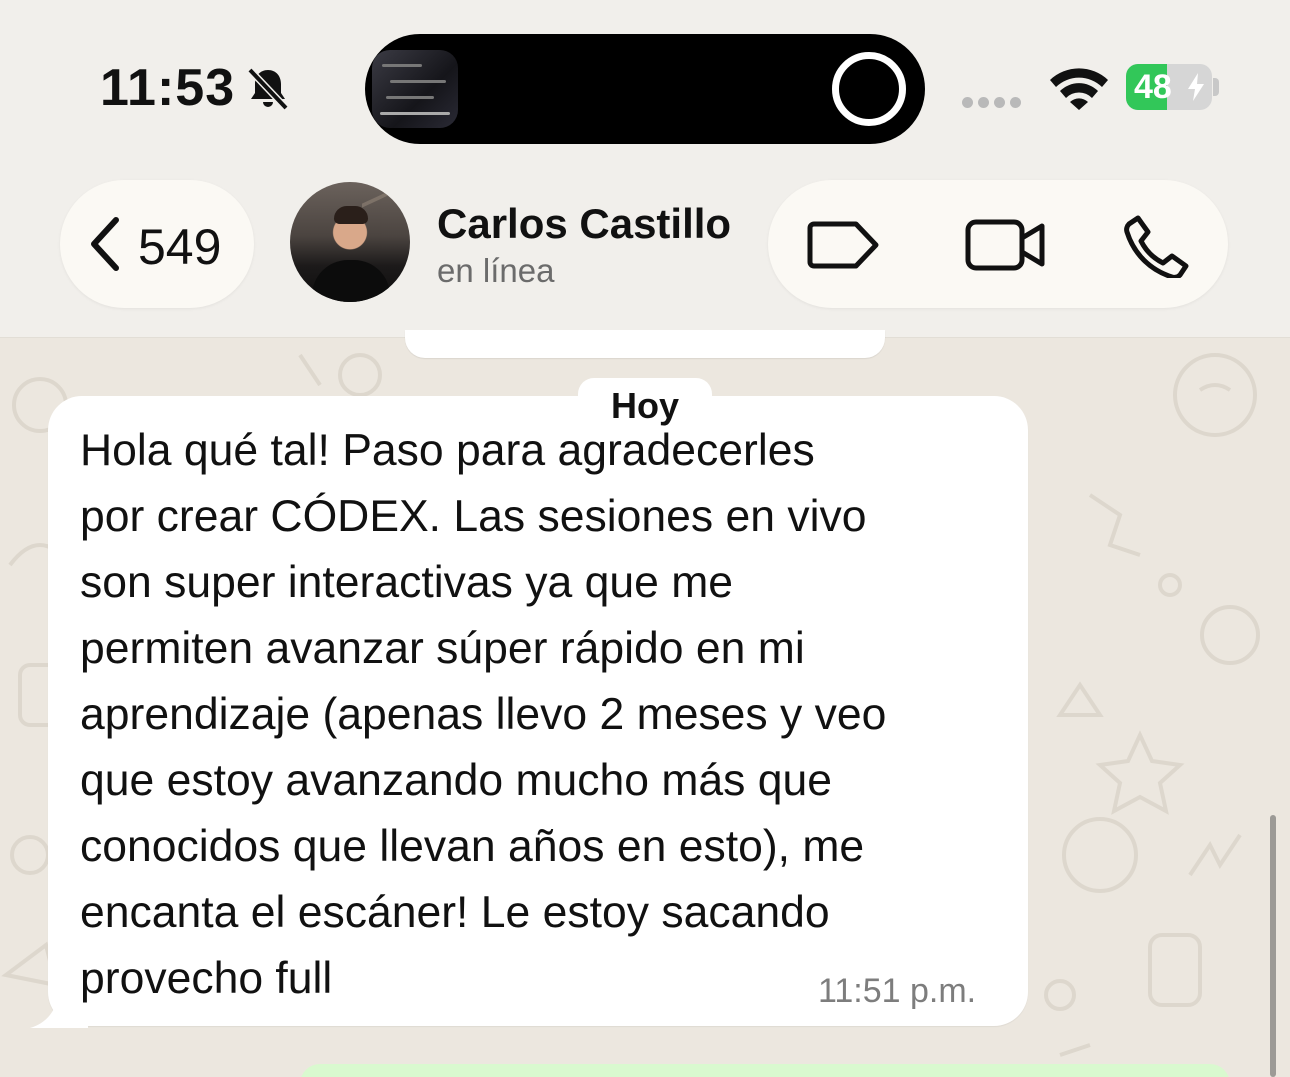 Image resolution: width=1290 pixels, height=1077 pixels. What do you see at coordinates (59, 1005) in the screenshot?
I see `bubble-tail` at bounding box center [59, 1005].